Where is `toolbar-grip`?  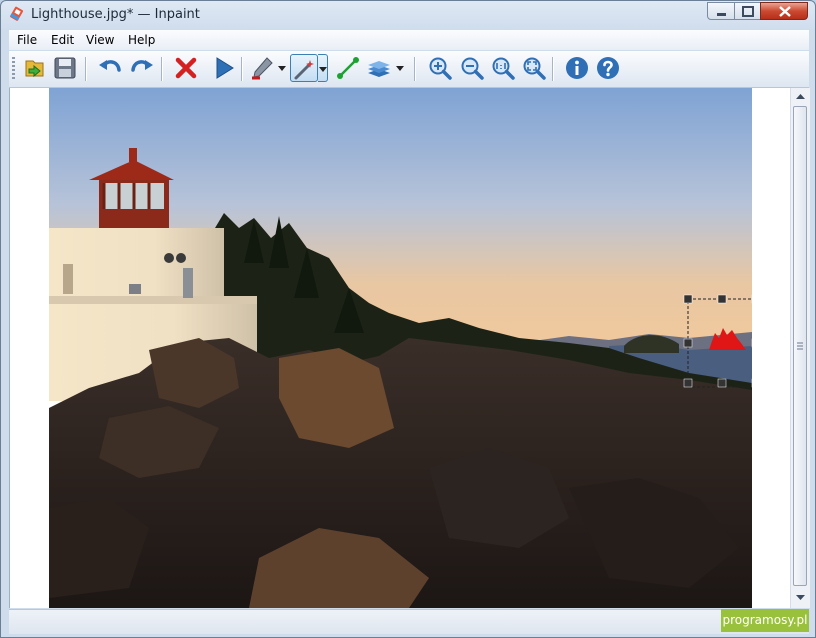 toolbar-grip is located at coordinates (13, 69).